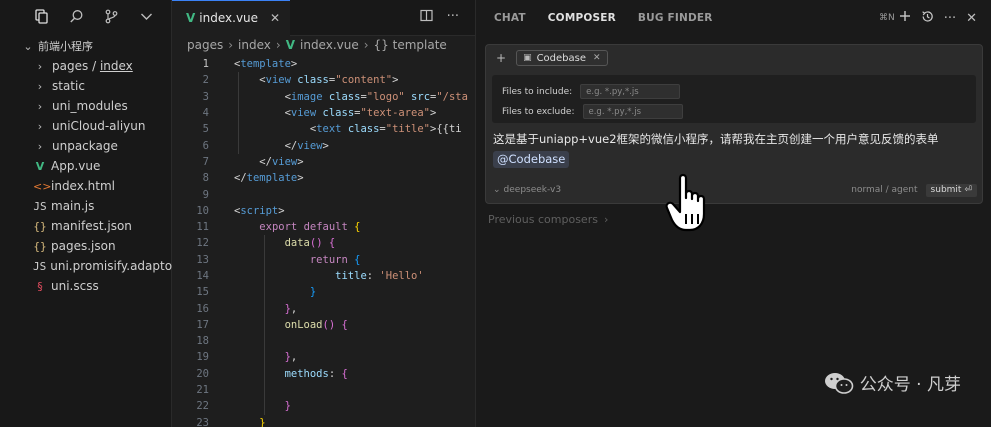 The image size is (991, 427). I want to click on include-input: e.g. *.py,*.js, so click(630, 91).